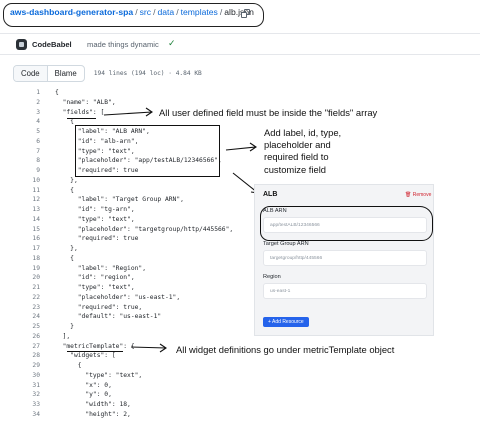 The height and width of the screenshot is (431, 480). I want to click on remove-label: Remove, so click(422, 195).